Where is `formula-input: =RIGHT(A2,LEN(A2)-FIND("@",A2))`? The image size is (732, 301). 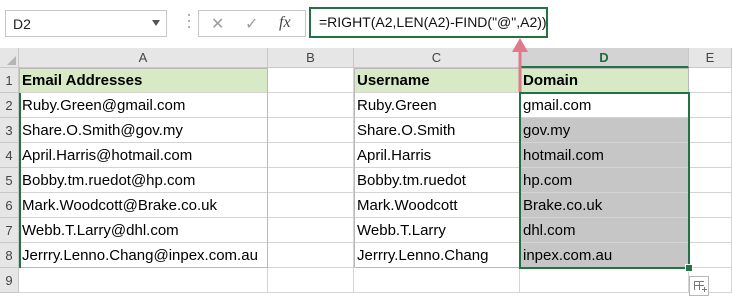
formula-input: =RIGHT(A2,LEN(A2)-FIND("@",A2)) is located at coordinates (428, 22).